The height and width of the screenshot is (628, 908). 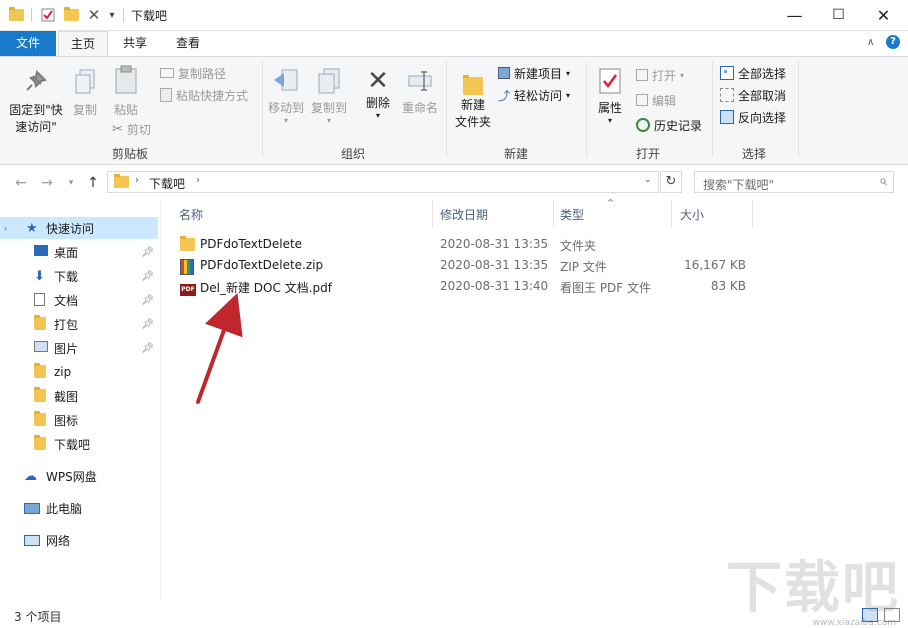 I want to click on delete-button: ✕ 删除 ▾, so click(x=378, y=93).